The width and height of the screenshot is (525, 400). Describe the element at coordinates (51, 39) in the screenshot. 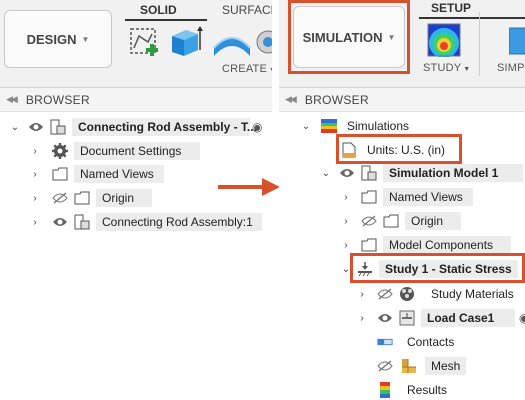

I see `design-workspace-label: DESIGN` at that location.